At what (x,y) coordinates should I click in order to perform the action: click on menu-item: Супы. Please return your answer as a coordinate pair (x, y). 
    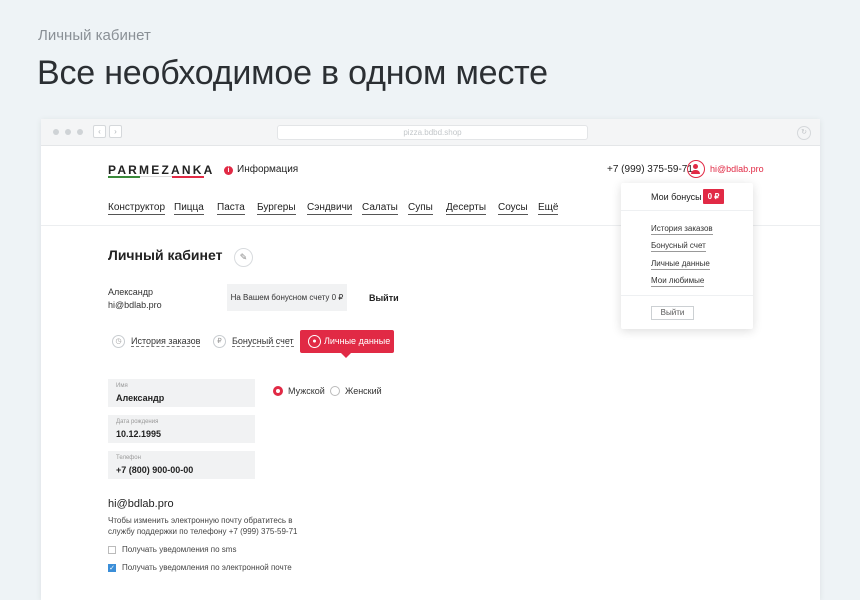
    Looking at the image, I should click on (420, 208).